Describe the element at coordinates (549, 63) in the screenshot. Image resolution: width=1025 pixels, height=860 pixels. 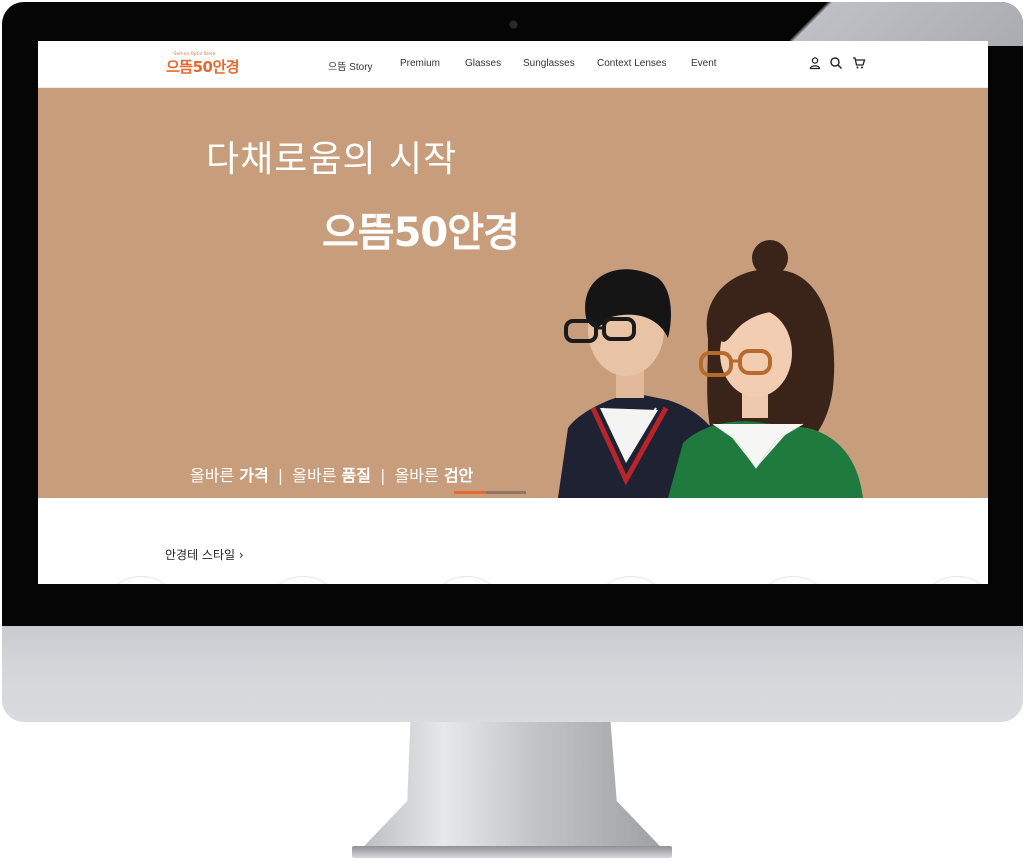
I see `nav-item-sunglasses: Sunglasses` at that location.